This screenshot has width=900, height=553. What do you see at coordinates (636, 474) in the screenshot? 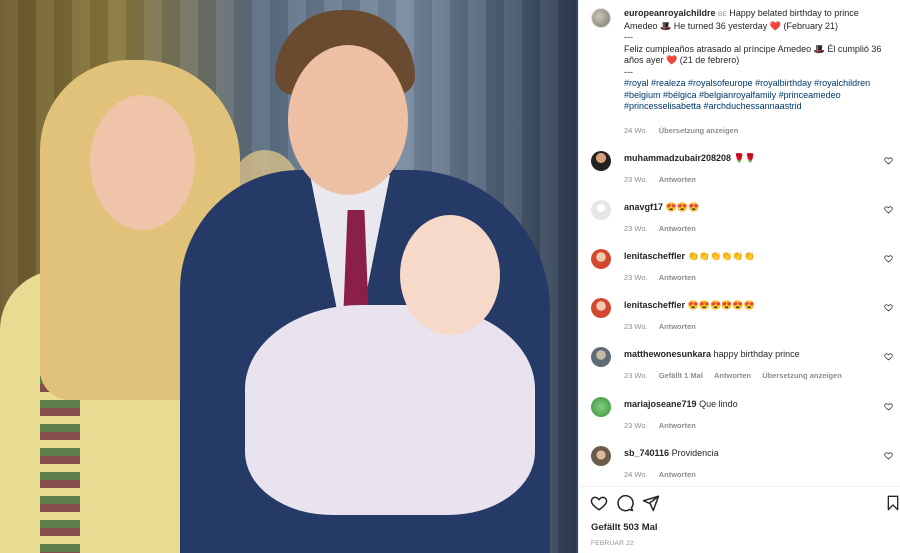
I see `comment-time: 24 Wo.` at bounding box center [636, 474].